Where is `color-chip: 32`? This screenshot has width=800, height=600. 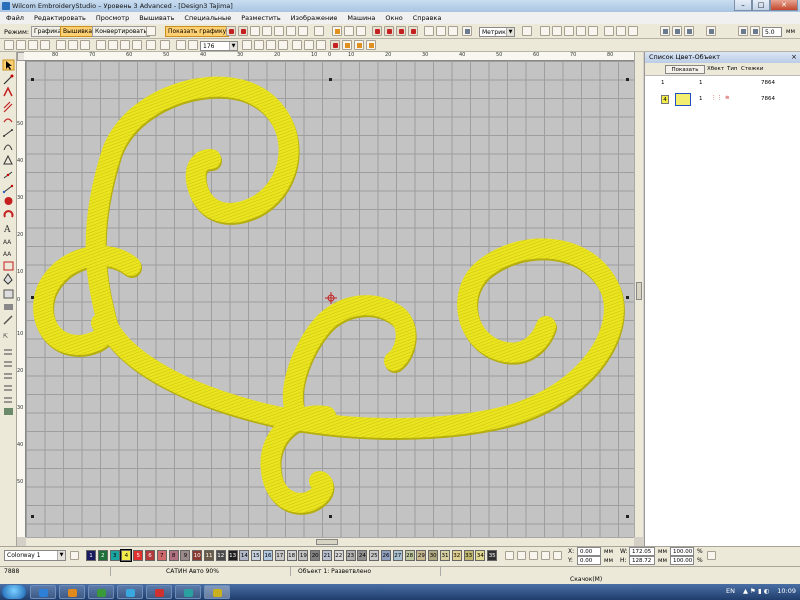
color-chip: 32 is located at coordinates (456, 555).